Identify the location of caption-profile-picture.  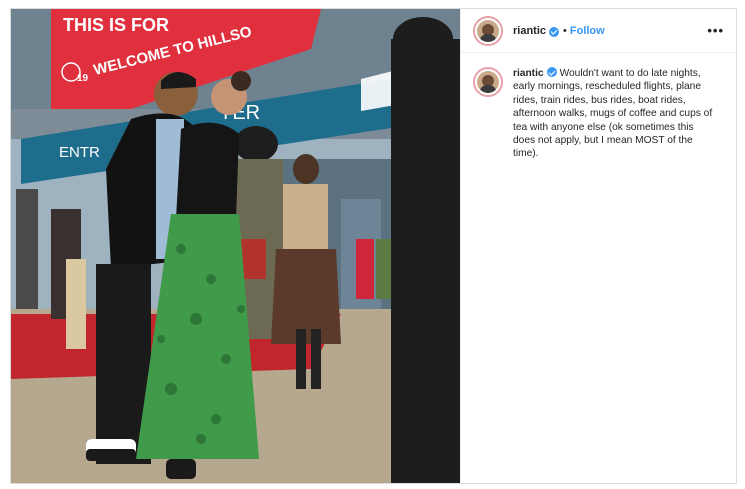
(488, 82).